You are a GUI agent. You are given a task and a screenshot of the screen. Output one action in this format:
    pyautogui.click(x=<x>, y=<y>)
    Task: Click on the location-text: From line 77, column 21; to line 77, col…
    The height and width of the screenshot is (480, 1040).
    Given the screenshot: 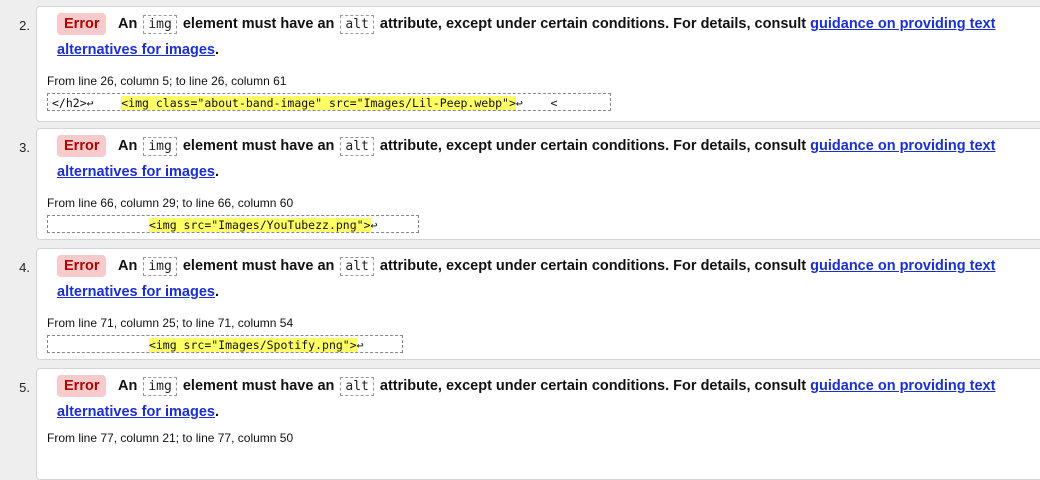 What is the action you would take?
    pyautogui.click(x=170, y=438)
    